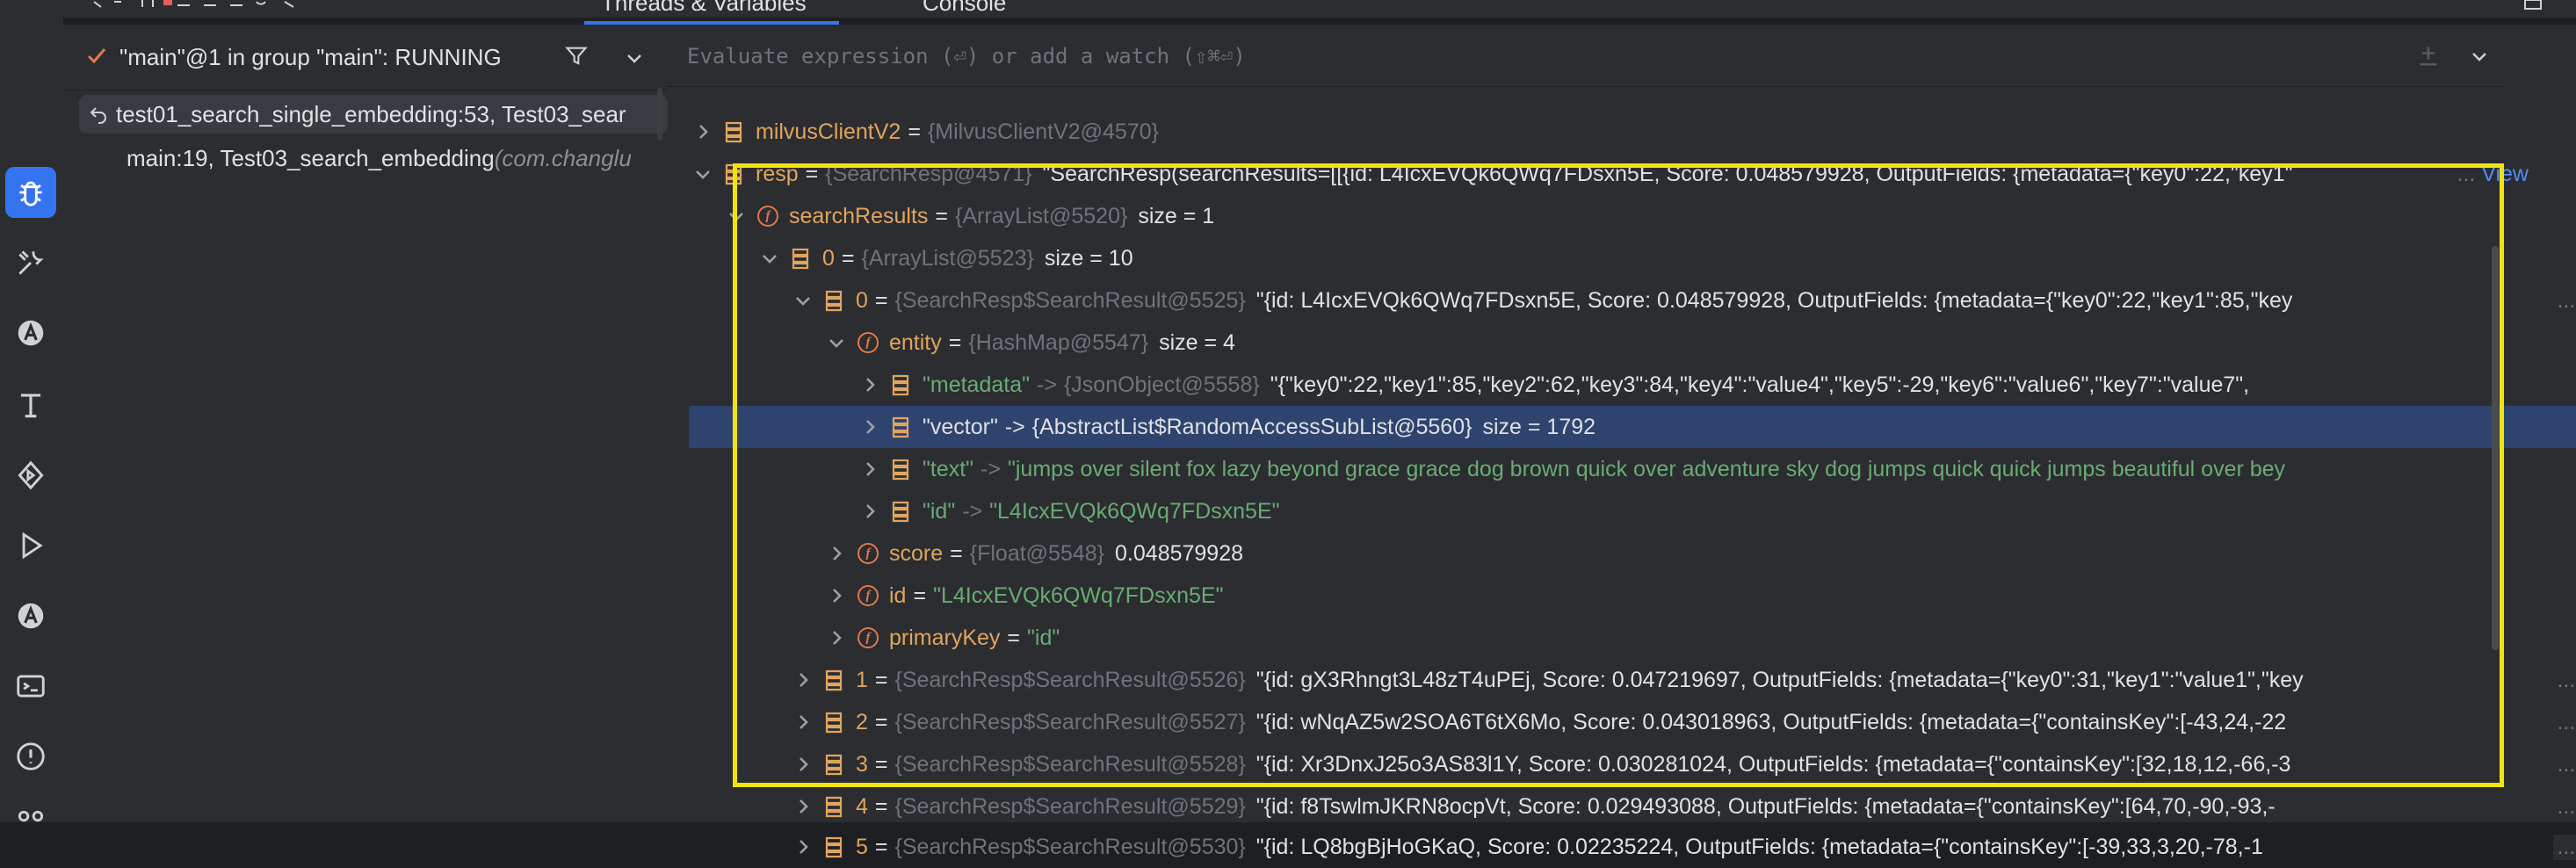  Describe the element at coordinates (1622, 258) in the screenshot. I see `variable-row-list-0: 0 = {ArrayList@5523} size = 10` at that location.